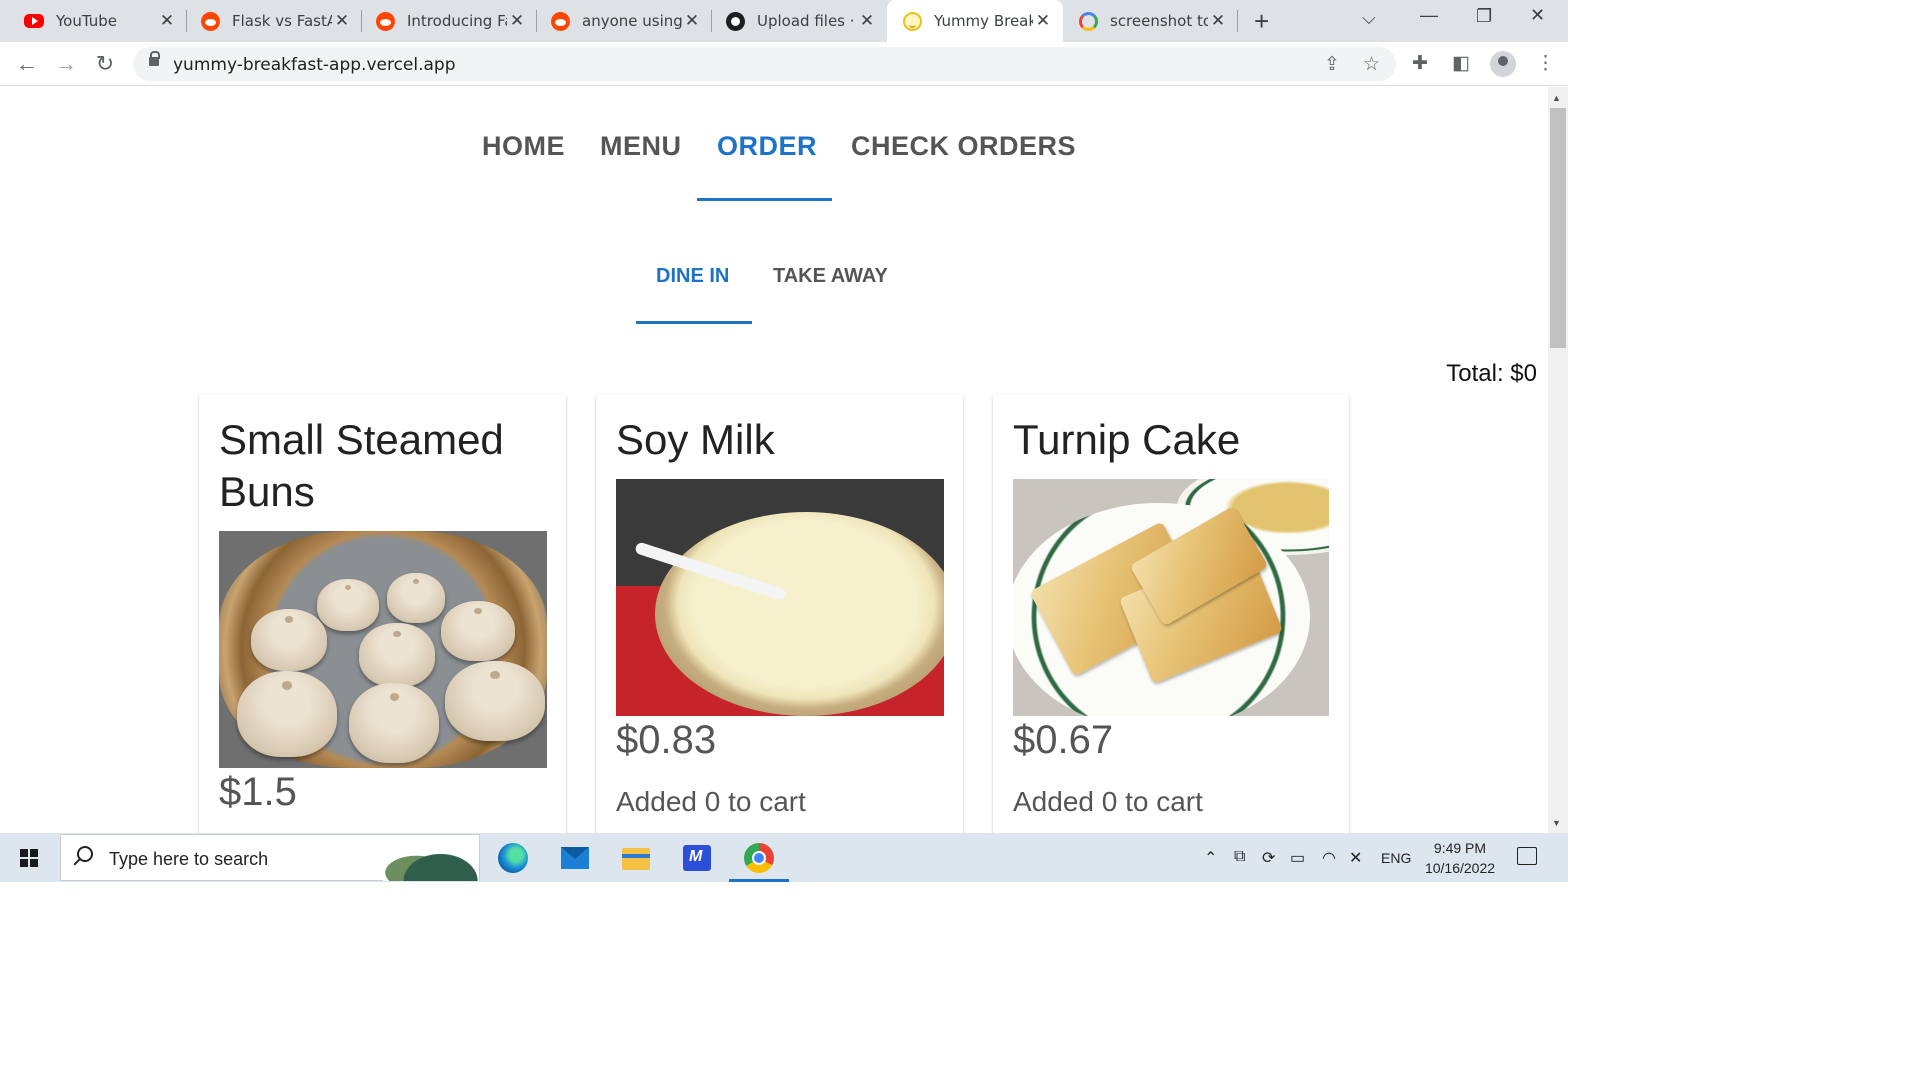 Image resolution: width=1920 pixels, height=1080 pixels. What do you see at coordinates (575, 858) in the screenshot?
I see `mail-icon` at bounding box center [575, 858].